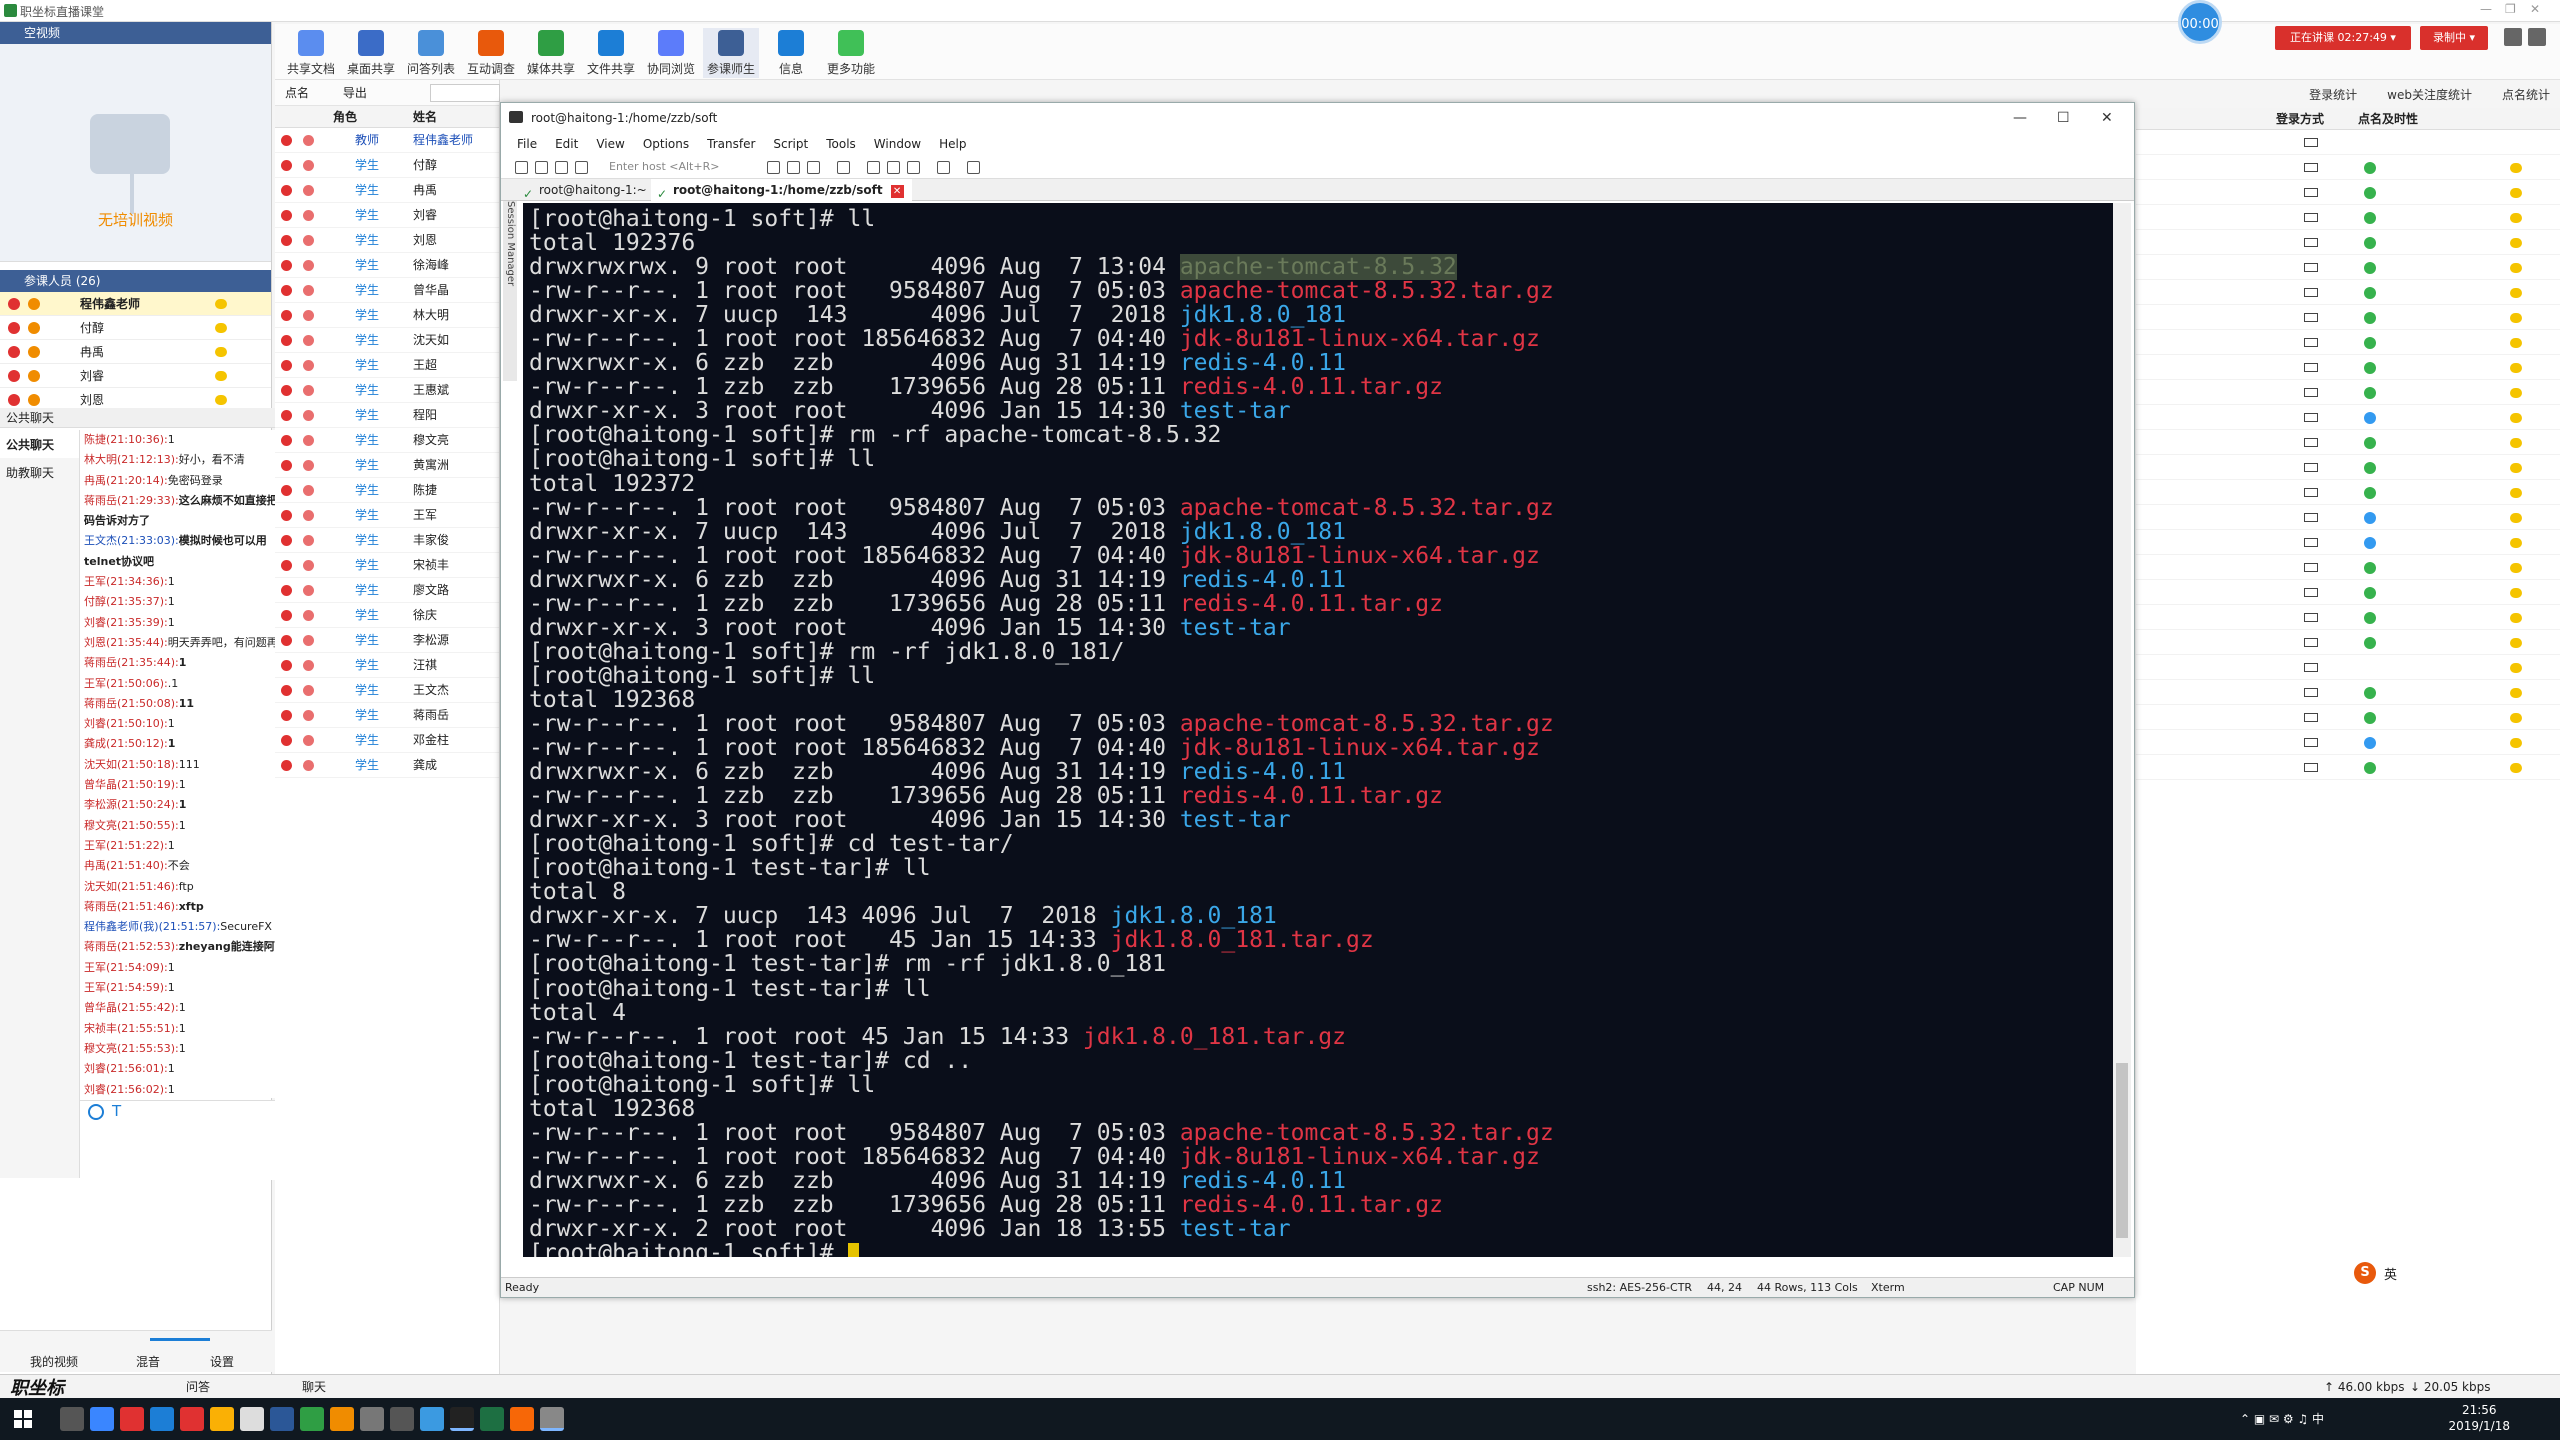 The height and width of the screenshot is (1440, 2560). I want to click on help-icon, so click(943, 167).